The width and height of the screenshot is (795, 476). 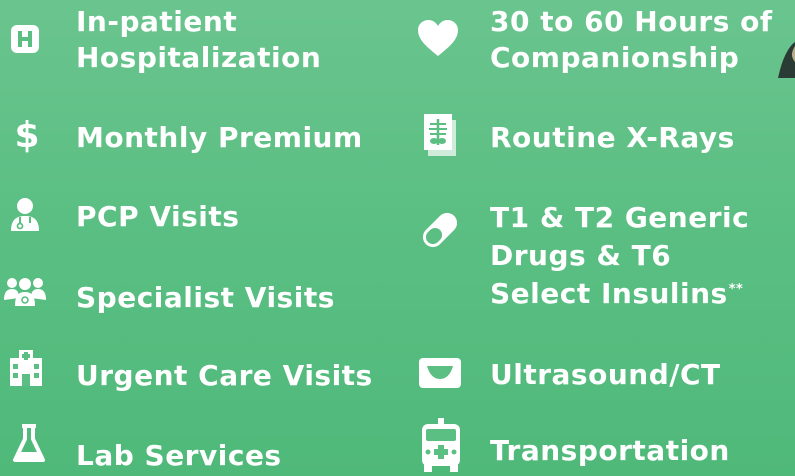 I want to click on heart-icon, so click(x=438, y=38).